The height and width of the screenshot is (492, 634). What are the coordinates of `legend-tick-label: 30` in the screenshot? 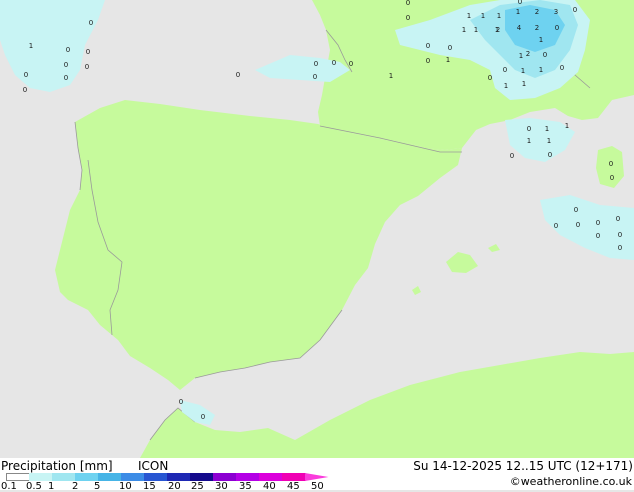 It's located at (221, 486).